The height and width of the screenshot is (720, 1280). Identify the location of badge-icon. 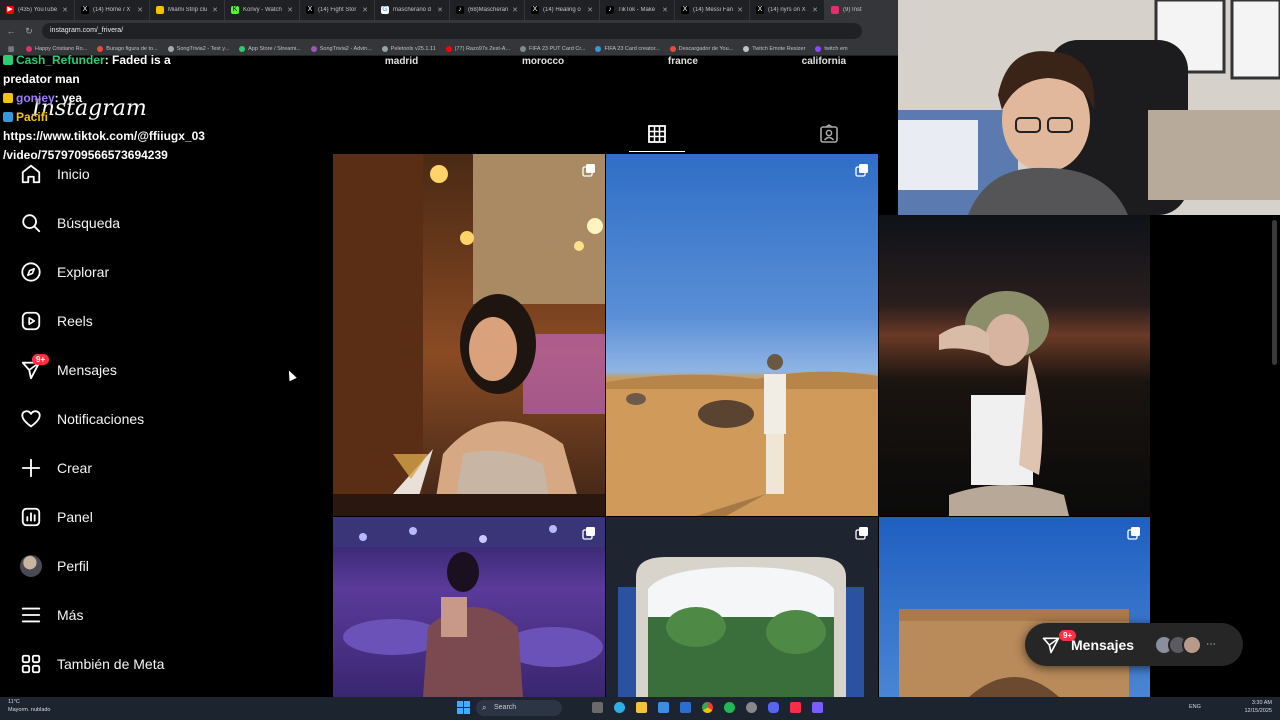
(8, 117).